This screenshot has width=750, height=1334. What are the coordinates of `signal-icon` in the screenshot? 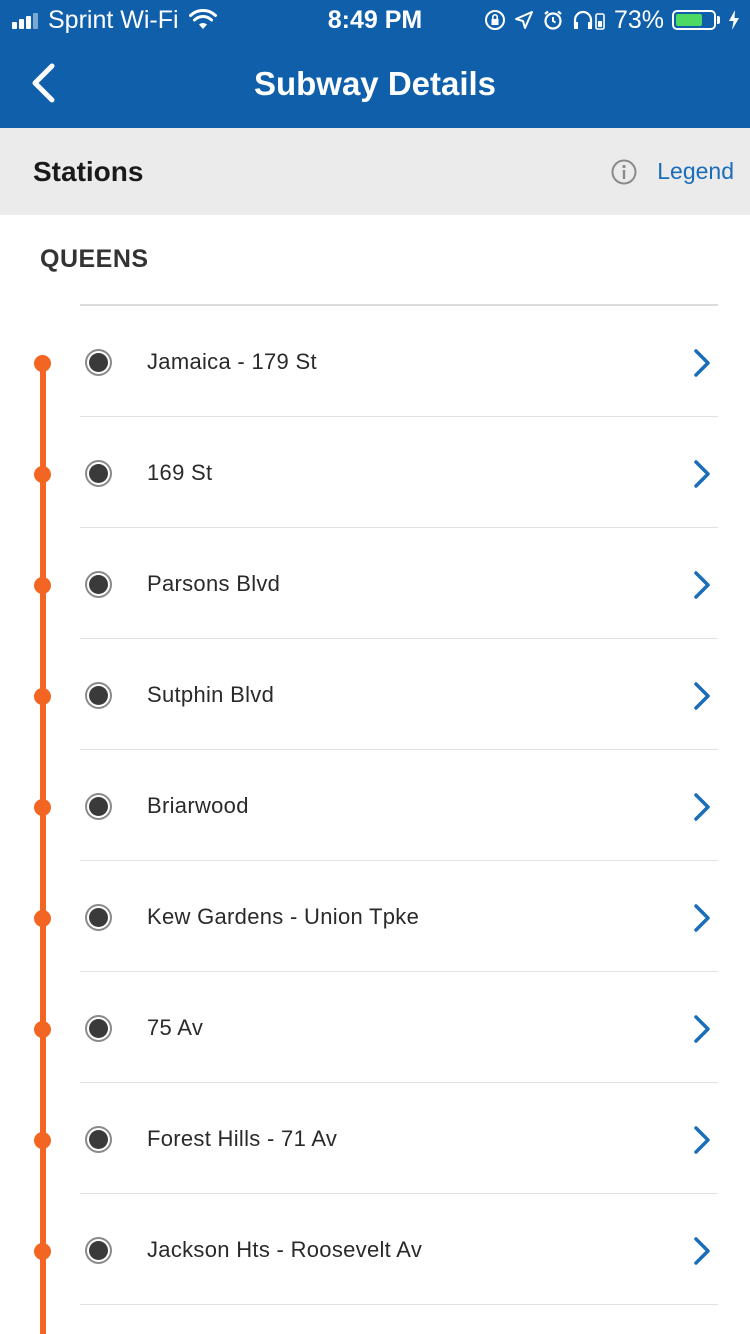 It's located at (26, 20).